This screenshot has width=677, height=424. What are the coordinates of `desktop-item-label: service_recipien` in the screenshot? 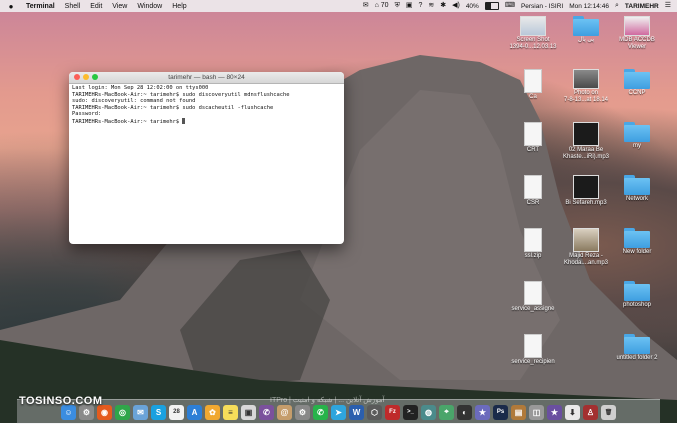 It's located at (533, 362).